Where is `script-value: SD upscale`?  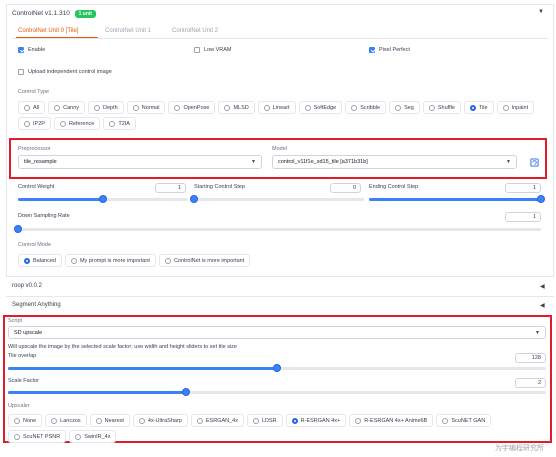 script-value: SD upscale is located at coordinates (28, 332).